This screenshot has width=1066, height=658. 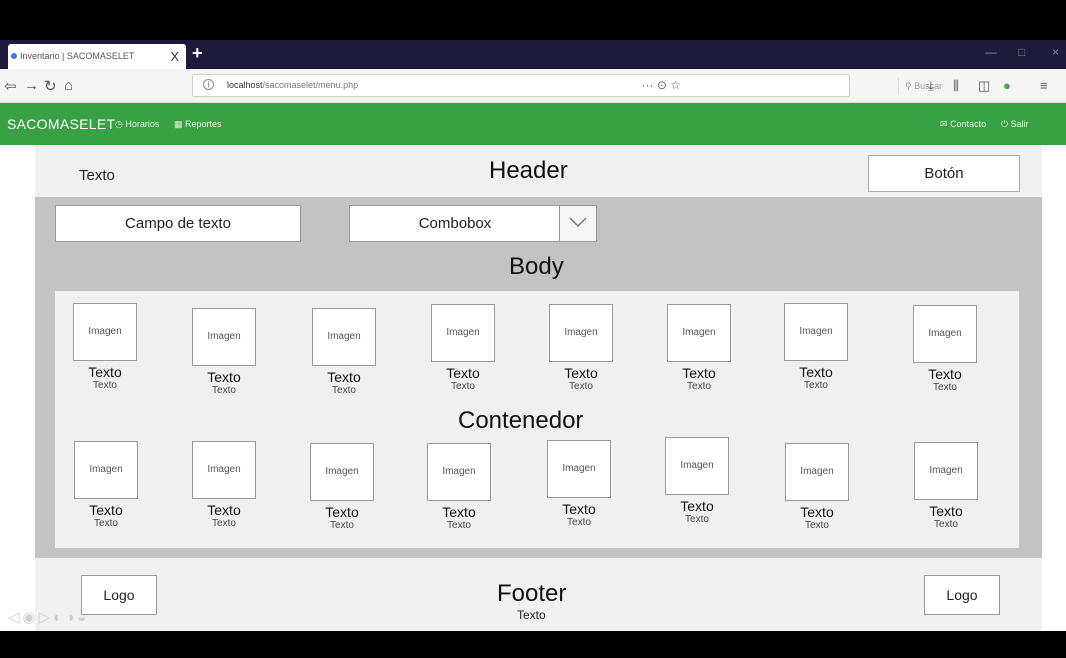 I want to click on search-input: ⚲ Buscar, so click(x=968, y=86).